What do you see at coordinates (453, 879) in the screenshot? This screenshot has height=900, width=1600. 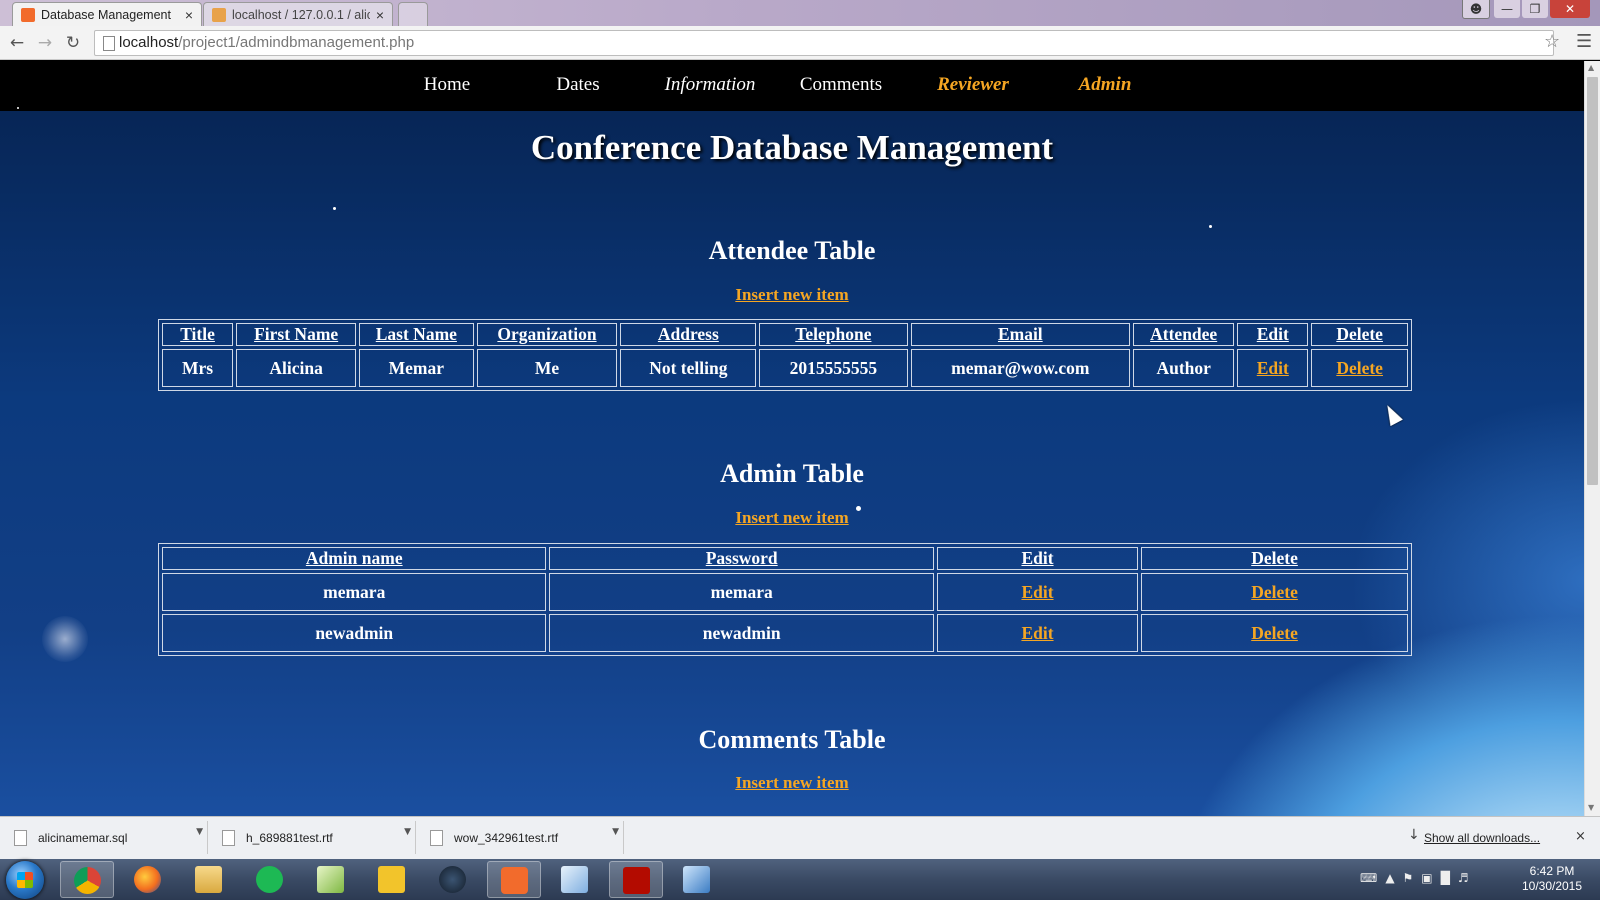 I see `steam-icon` at bounding box center [453, 879].